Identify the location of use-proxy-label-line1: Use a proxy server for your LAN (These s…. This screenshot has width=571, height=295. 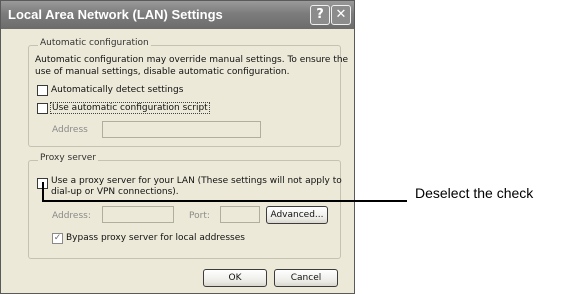
(196, 181).